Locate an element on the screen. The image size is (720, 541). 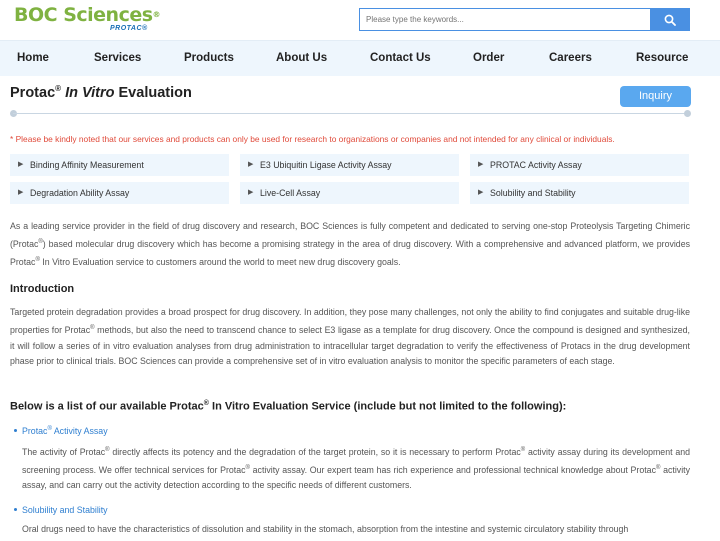
search-input is located at coordinates (504, 19).